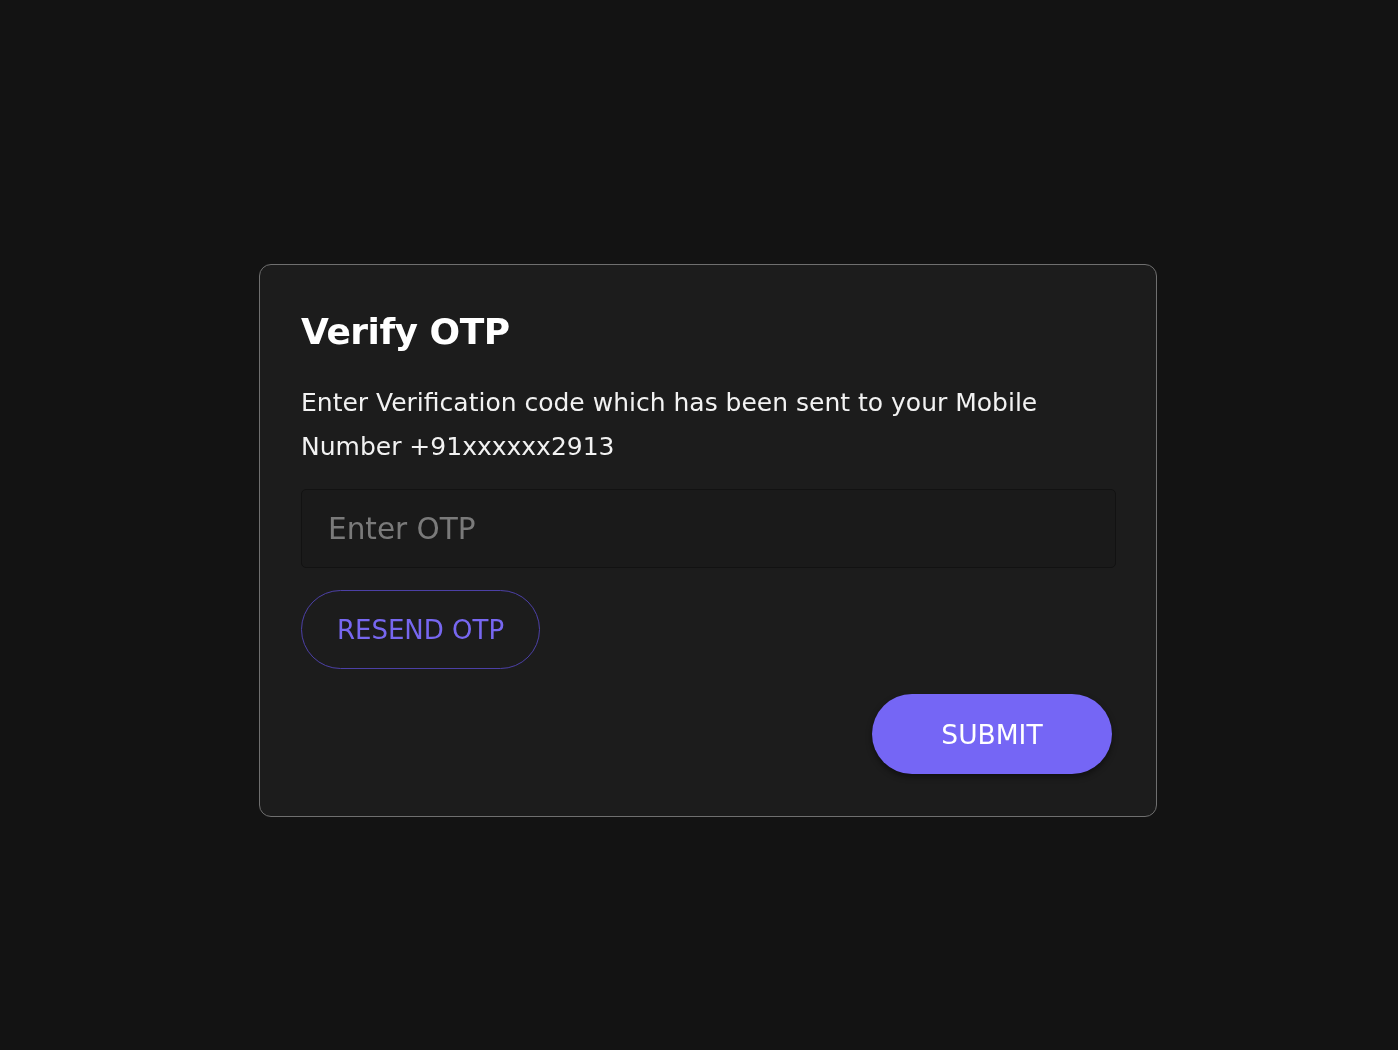 Image resolution: width=1398 pixels, height=1050 pixels. I want to click on dialog-title: Verify OTP, so click(406, 332).